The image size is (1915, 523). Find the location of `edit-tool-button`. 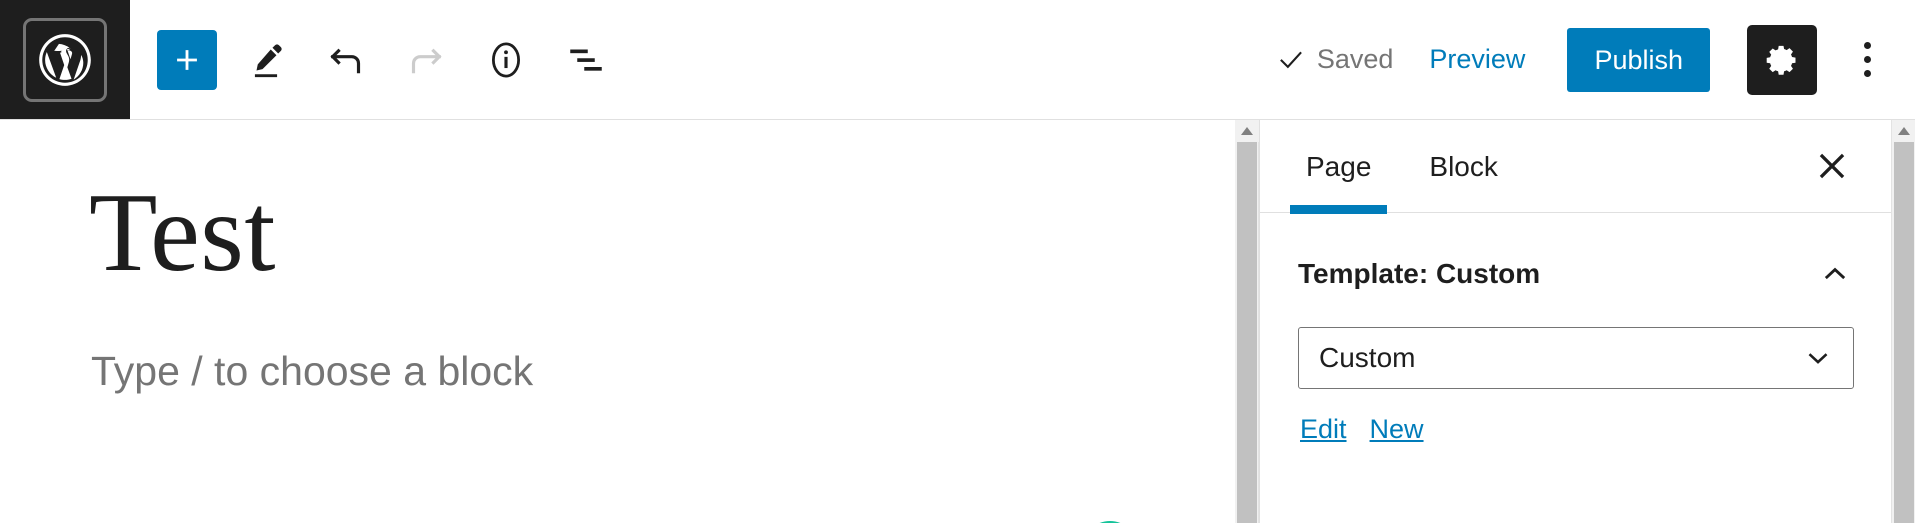

edit-tool-button is located at coordinates (266, 60).